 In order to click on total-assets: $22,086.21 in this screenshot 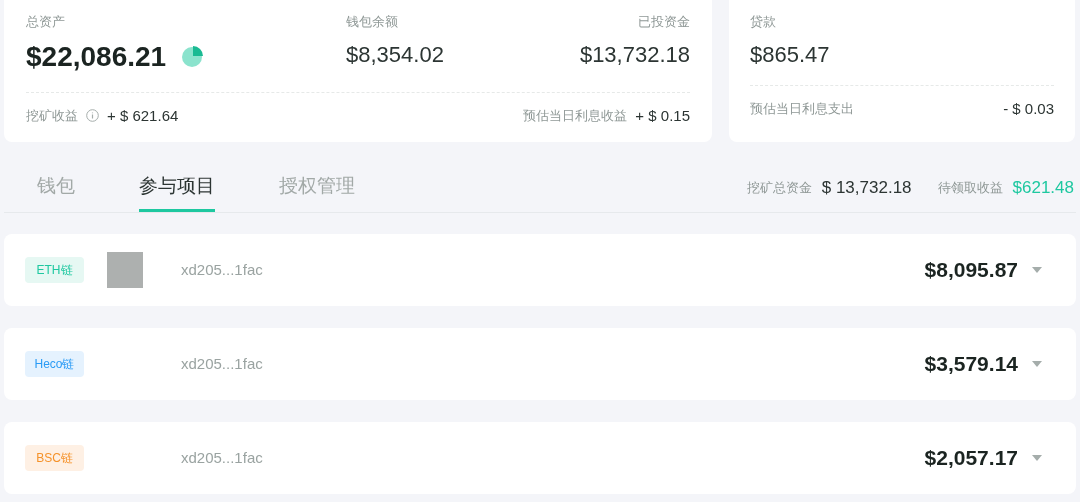, I will do `click(96, 56)`.